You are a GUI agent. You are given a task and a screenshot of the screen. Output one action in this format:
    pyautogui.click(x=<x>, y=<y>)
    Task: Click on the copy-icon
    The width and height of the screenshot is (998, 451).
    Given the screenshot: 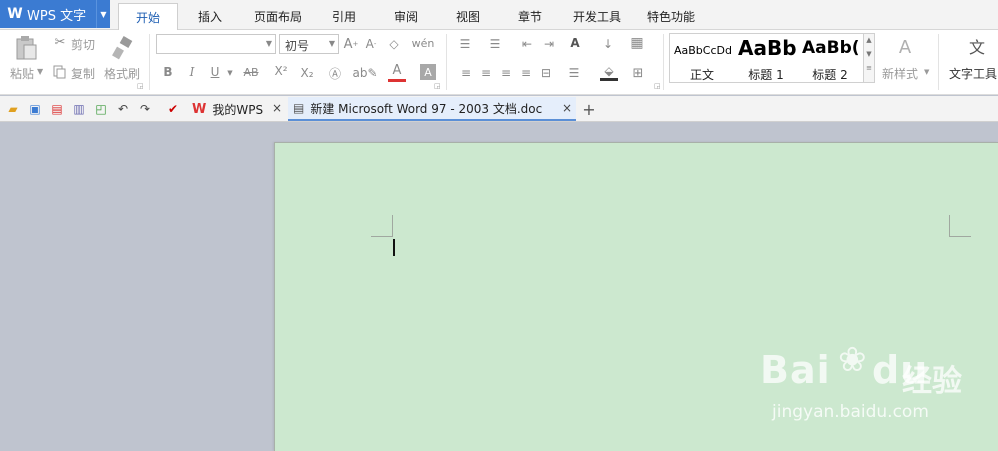 What is the action you would take?
    pyautogui.click(x=60, y=72)
    